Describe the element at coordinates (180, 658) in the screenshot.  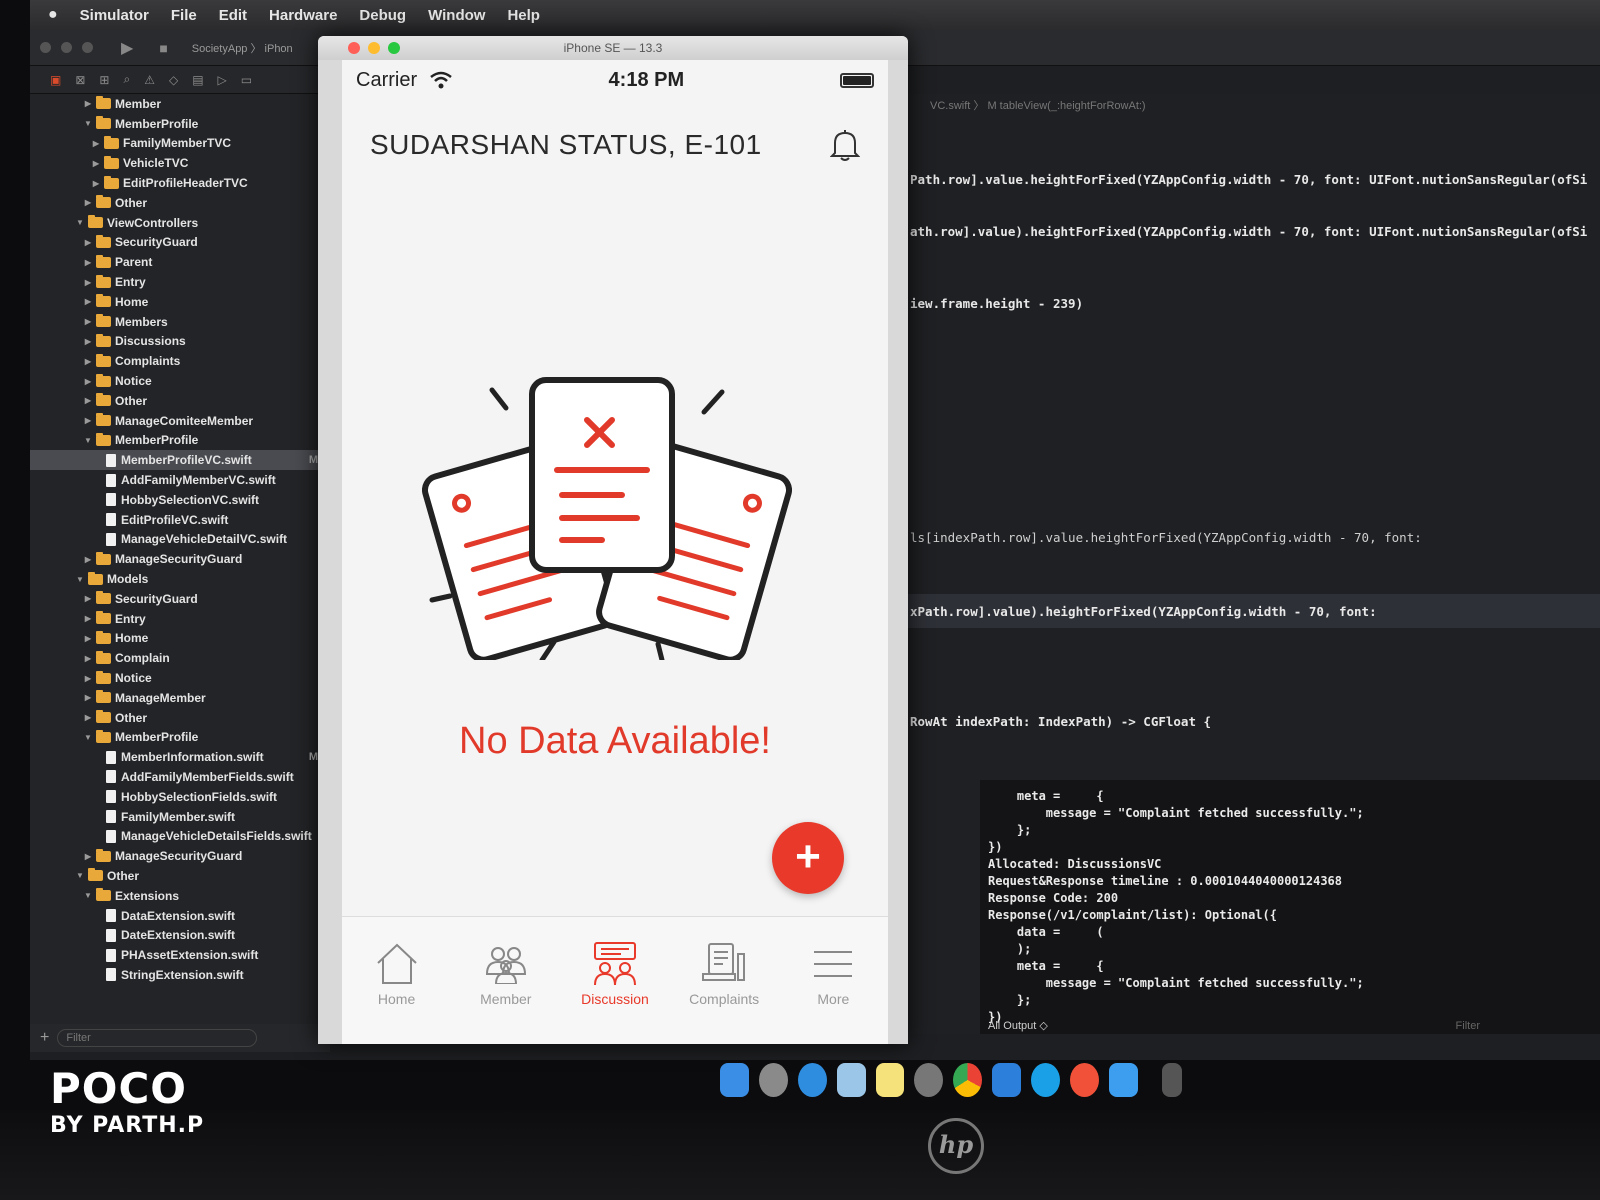
I see `navigator-group-row: ▶ Complain` at that location.